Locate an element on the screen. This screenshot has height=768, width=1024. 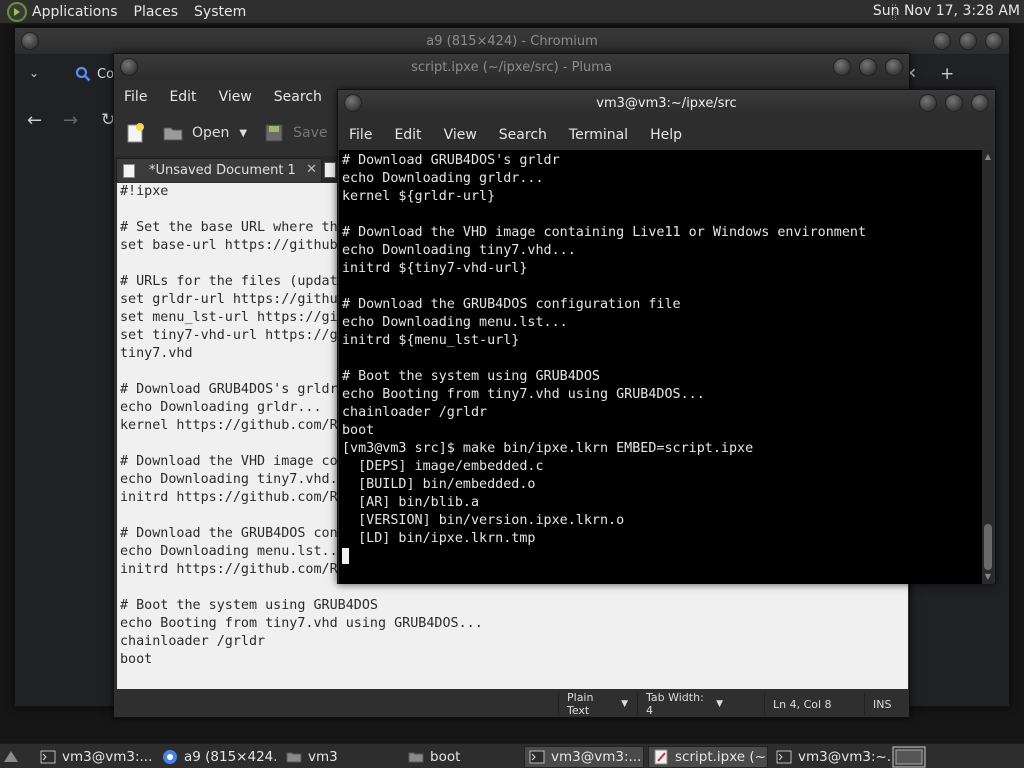
document-tab: *Unsaved Document 1 ✕ is located at coordinates (219, 170).